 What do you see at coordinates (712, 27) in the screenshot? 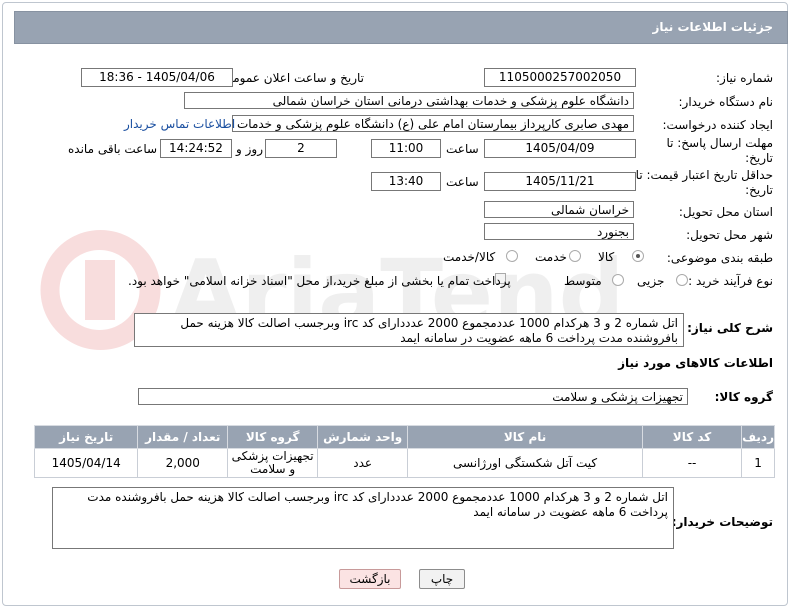
I see `page-title: جزئیات اطلاعات نیاز` at bounding box center [712, 27].